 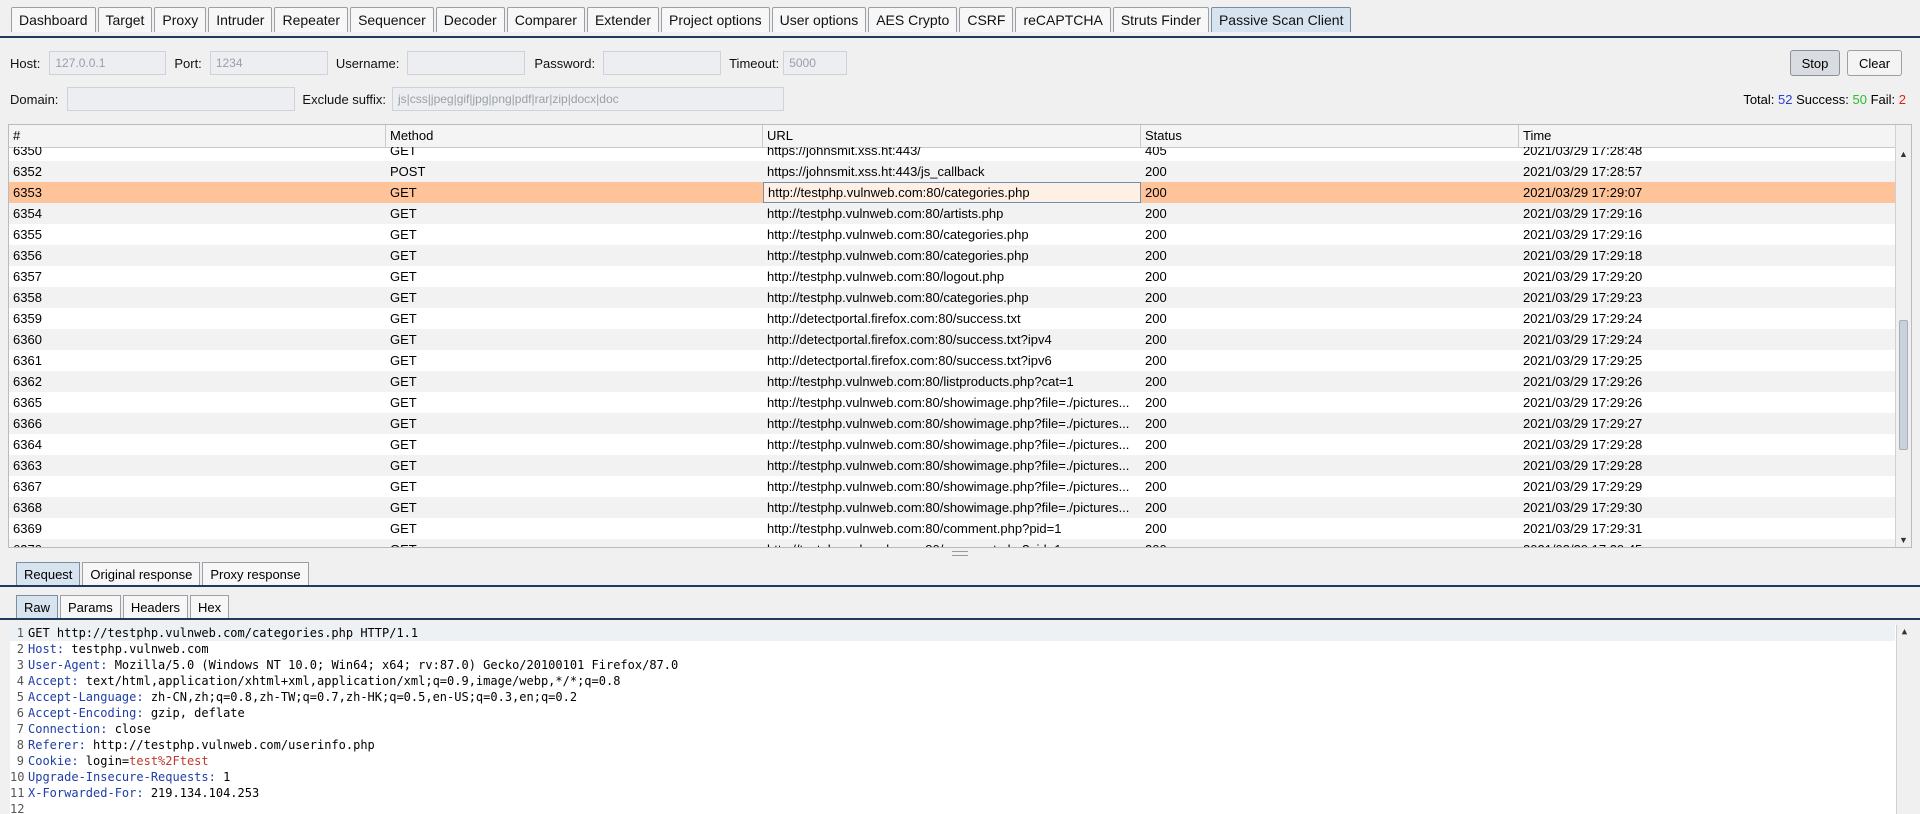 What do you see at coordinates (1883, 99) in the screenshot?
I see `fail-label: Fail:` at bounding box center [1883, 99].